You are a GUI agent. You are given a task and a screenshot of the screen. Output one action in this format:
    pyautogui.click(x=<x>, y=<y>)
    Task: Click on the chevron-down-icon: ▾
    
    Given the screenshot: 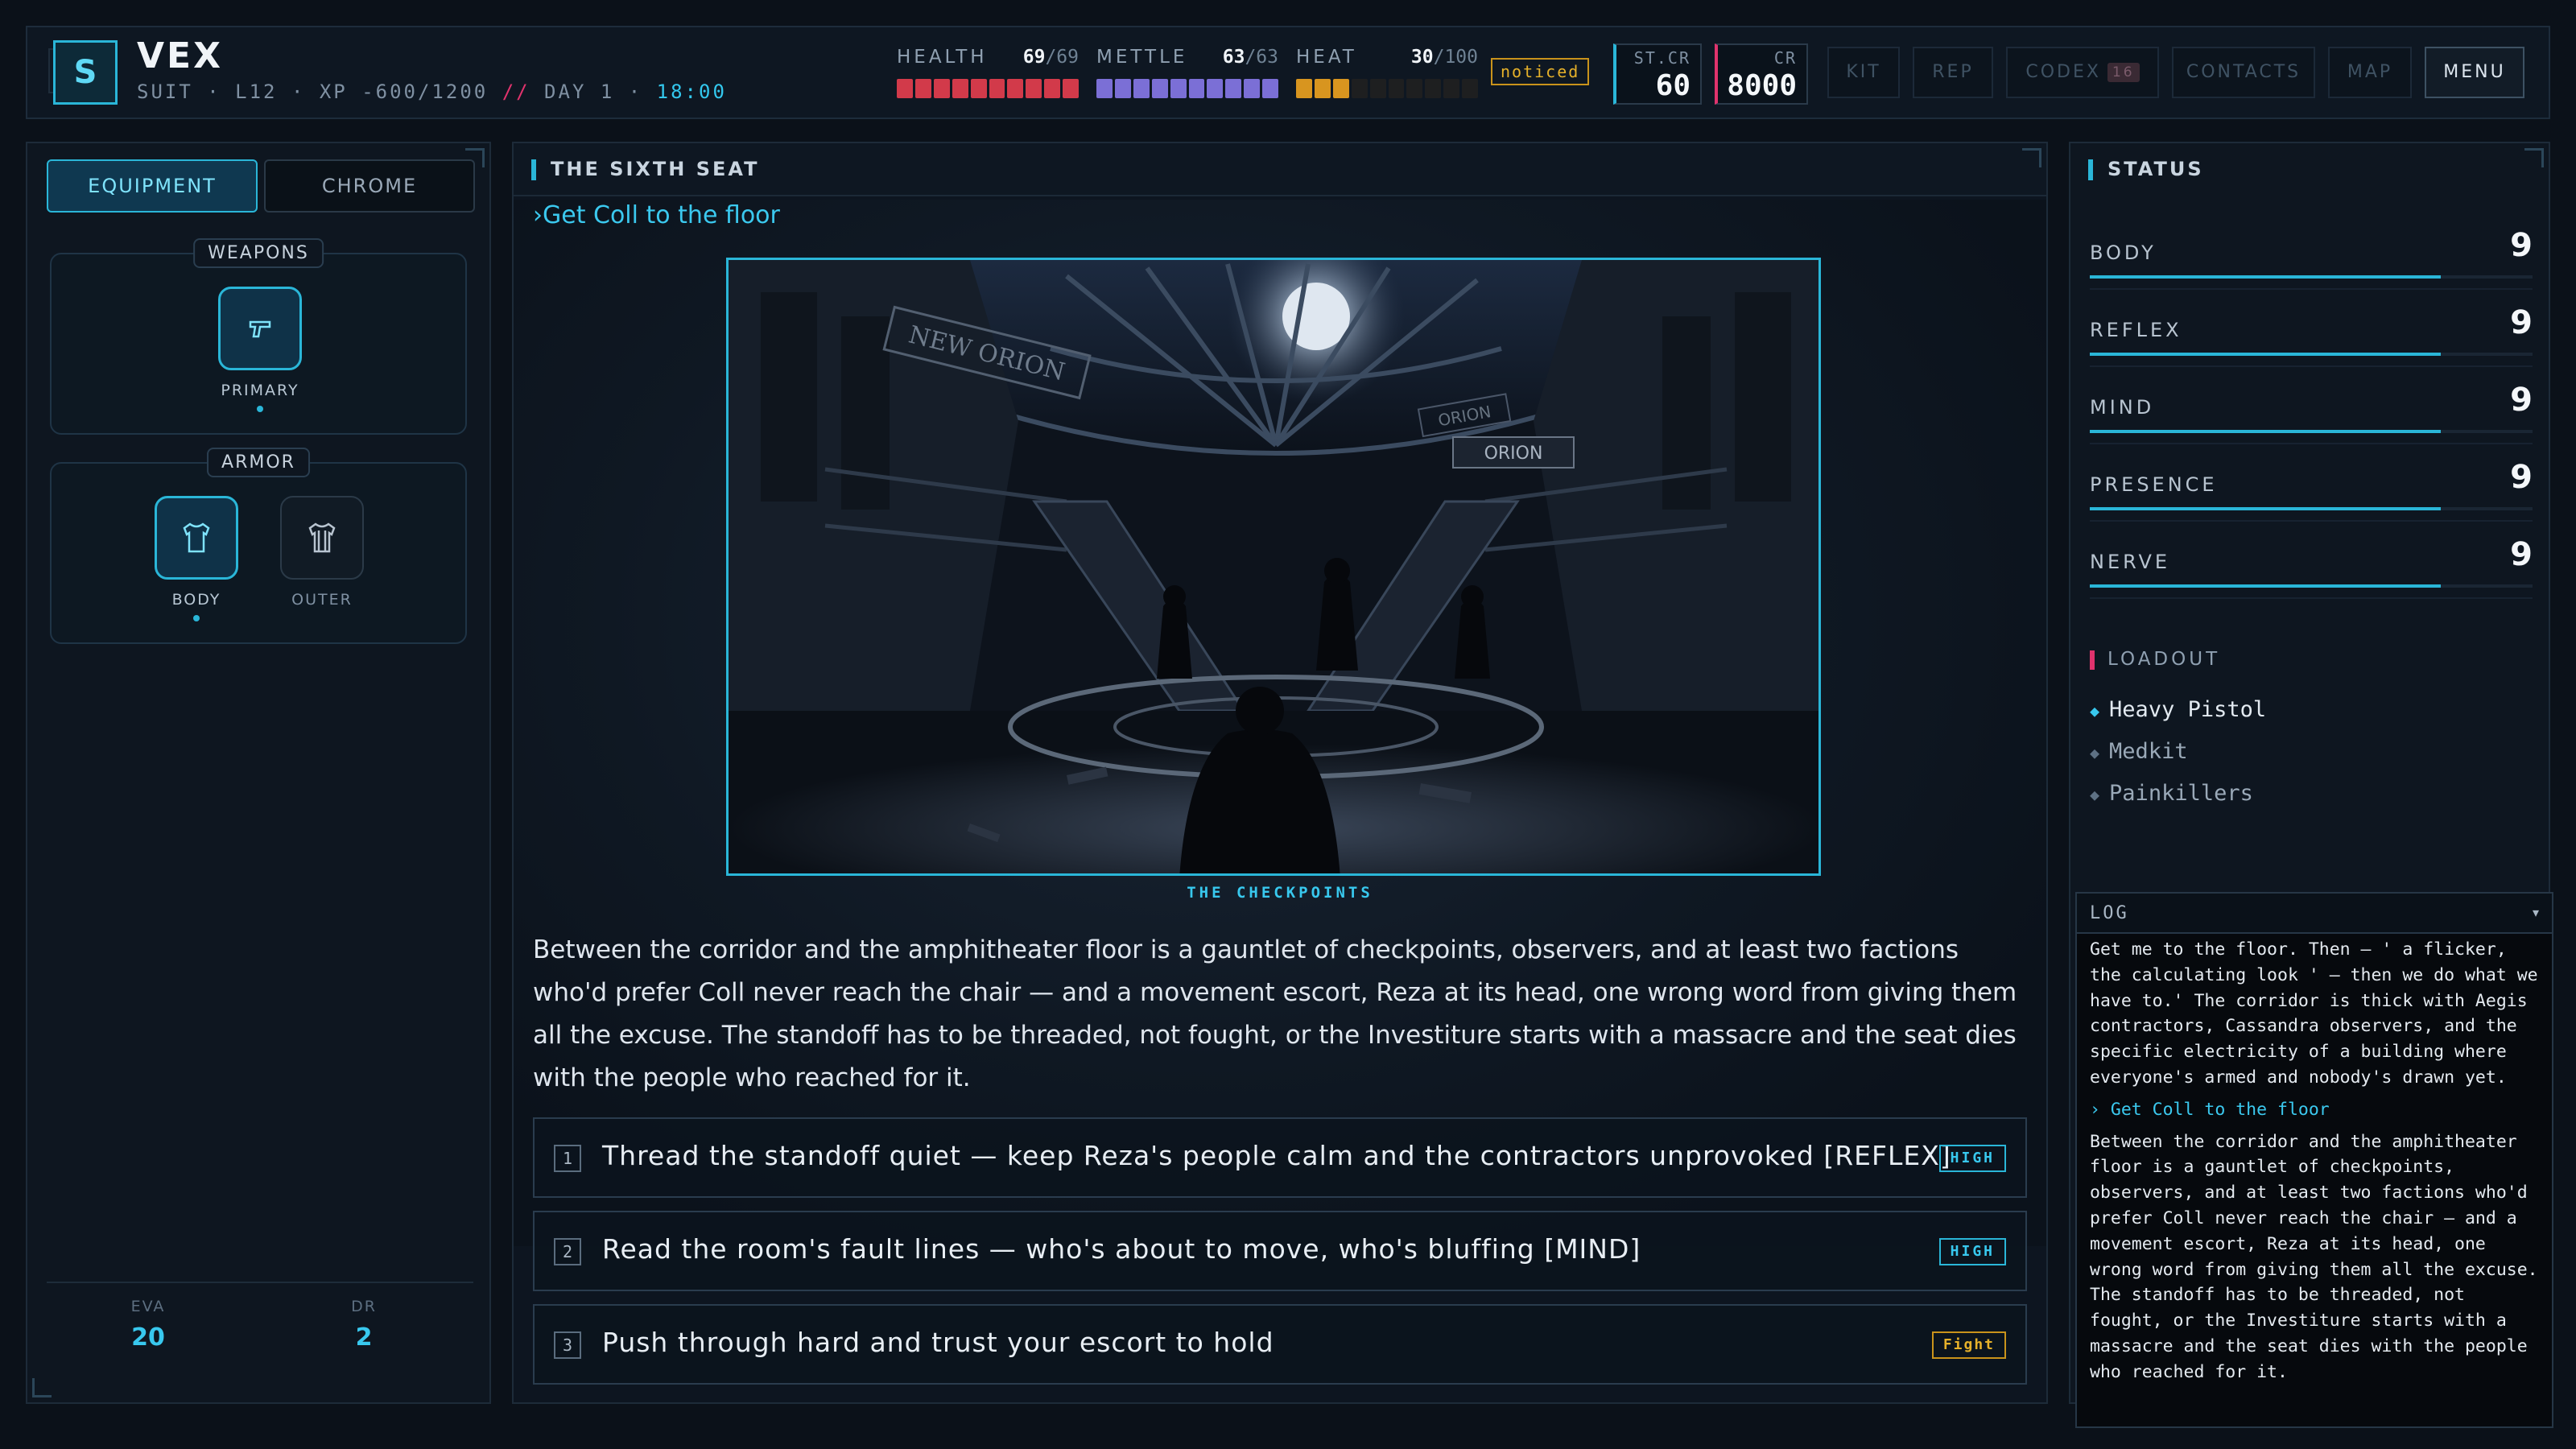 What is the action you would take?
    pyautogui.click(x=2536, y=912)
    